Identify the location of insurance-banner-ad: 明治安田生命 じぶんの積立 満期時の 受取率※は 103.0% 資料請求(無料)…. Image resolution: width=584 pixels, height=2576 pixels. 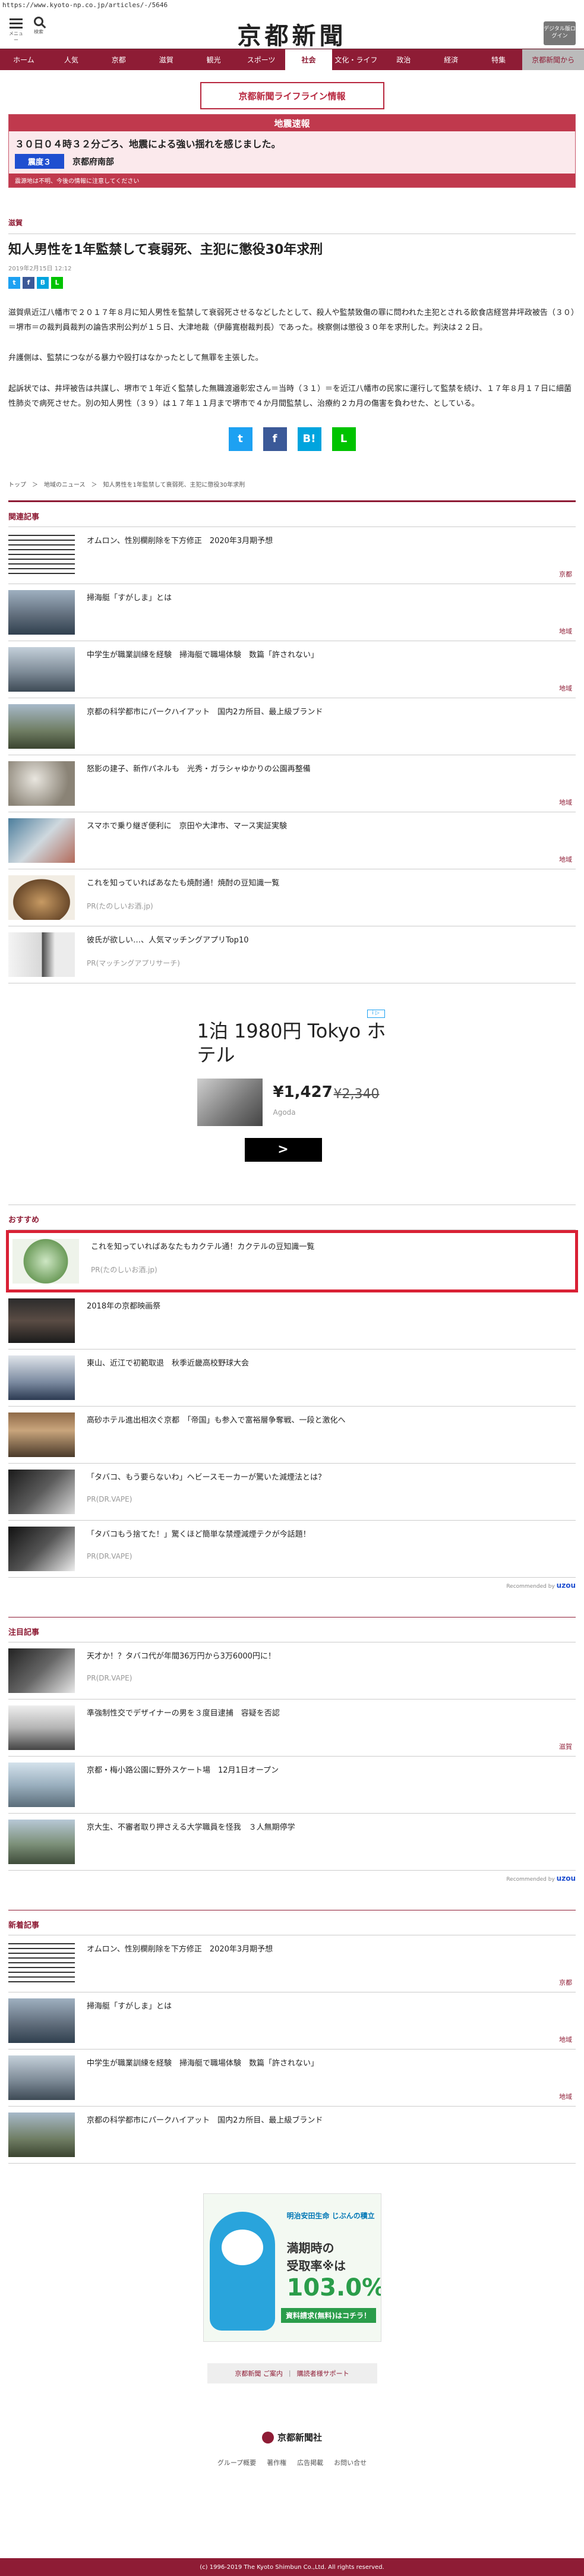
(292, 2267).